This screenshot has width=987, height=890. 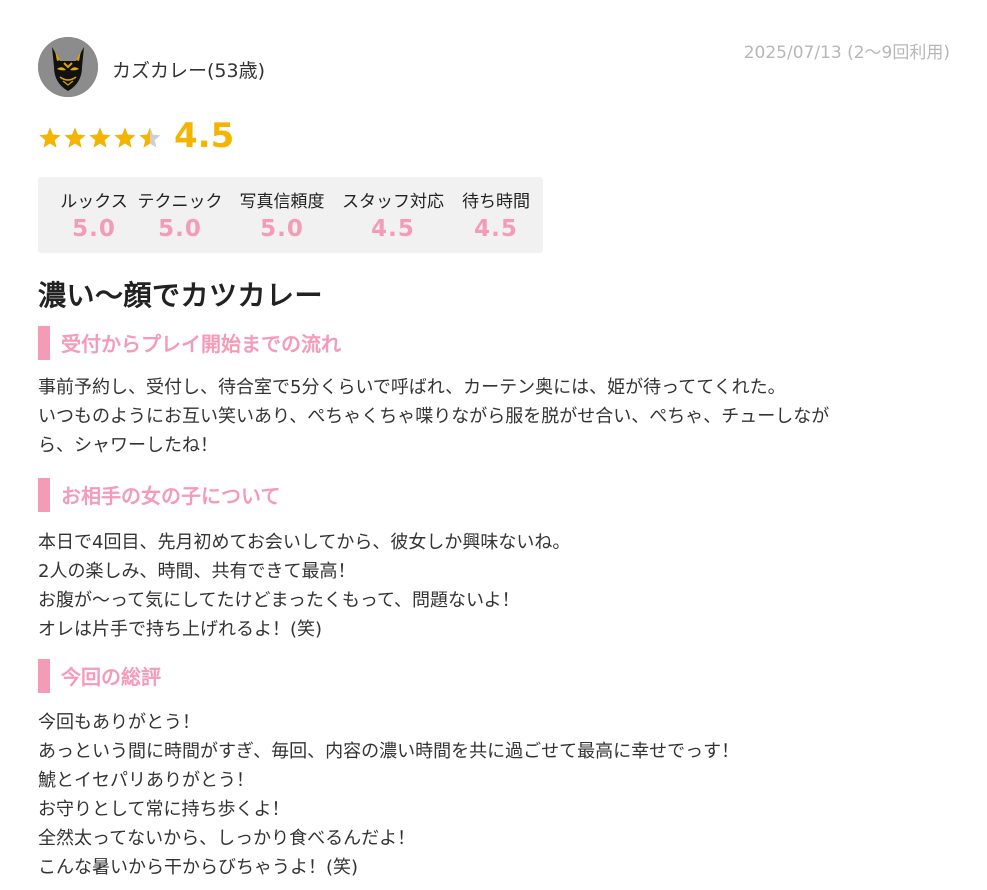 I want to click on section-heading-text: 今回の総評, so click(x=111, y=677).